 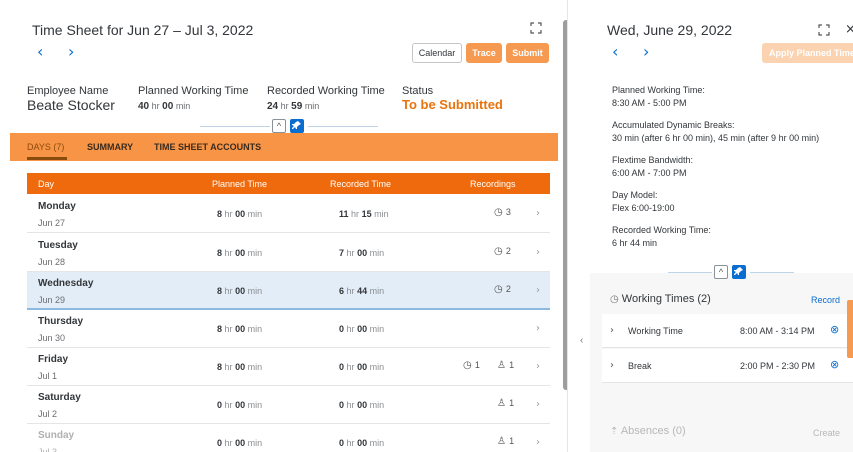 I want to click on working-time-row: › Break 2:00 PM - 2:30 PM ⊗, so click(x=727, y=366).